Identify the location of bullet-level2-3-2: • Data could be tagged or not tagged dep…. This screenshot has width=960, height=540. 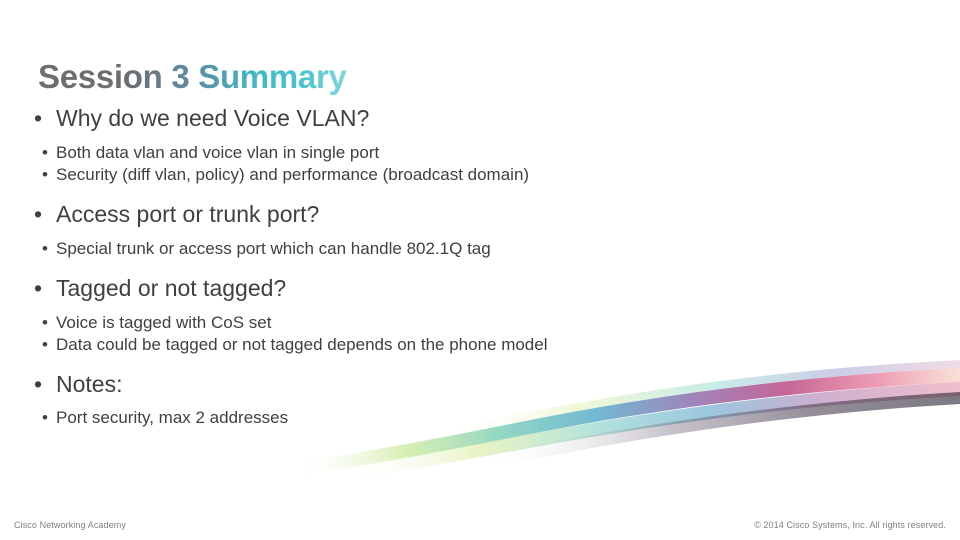
(480, 345).